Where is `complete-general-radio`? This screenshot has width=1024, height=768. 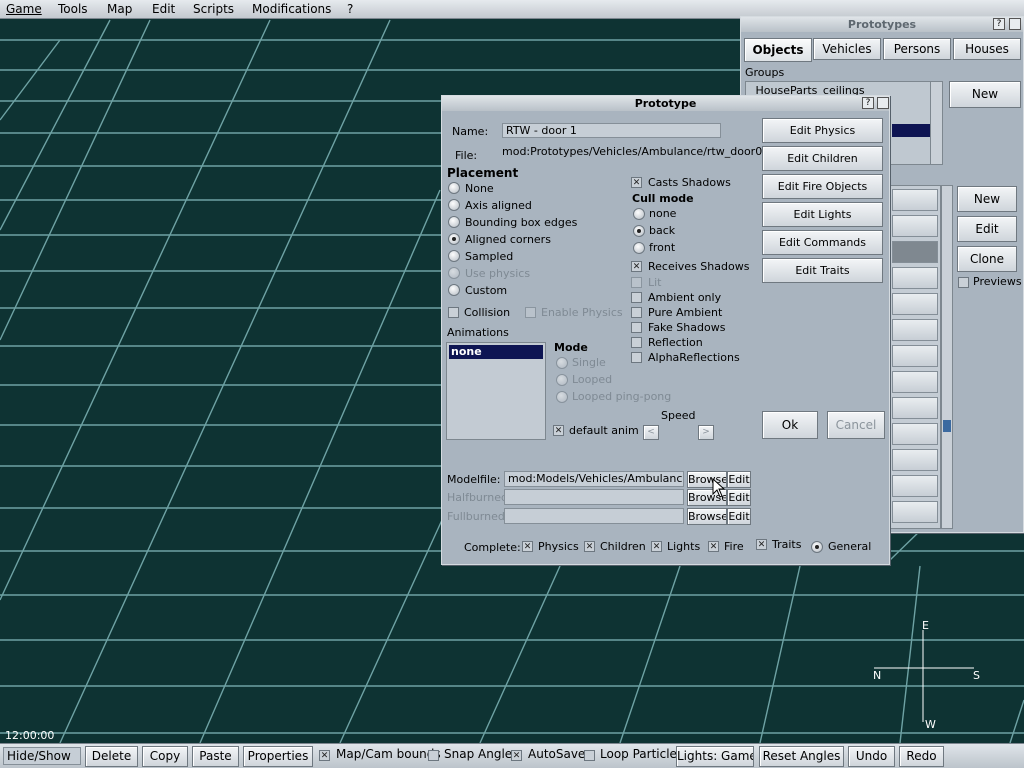 complete-general-radio is located at coordinates (817, 547).